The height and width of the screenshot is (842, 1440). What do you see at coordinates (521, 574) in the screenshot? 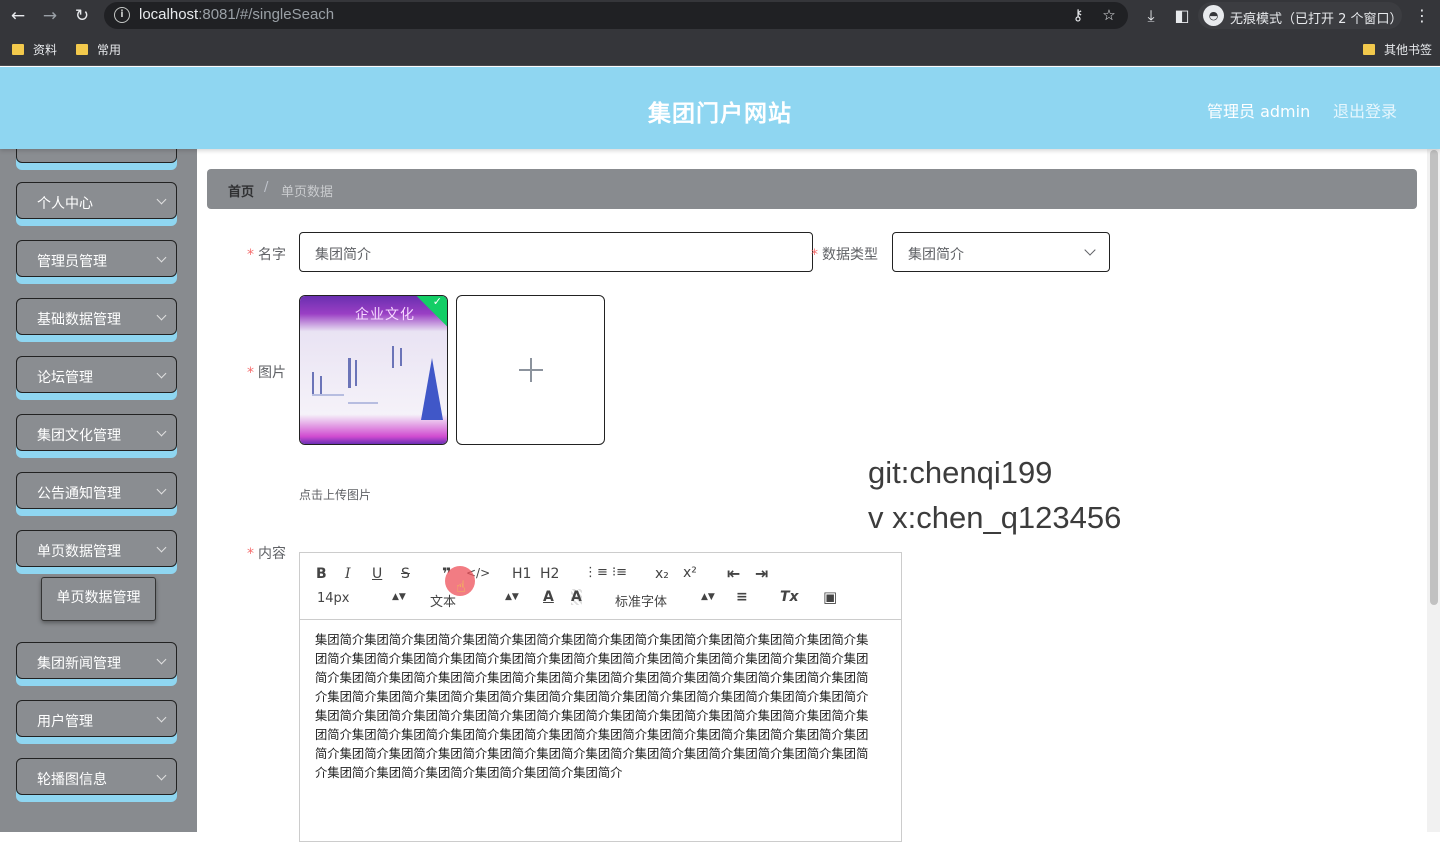
I see `header-1-button: H1` at bounding box center [521, 574].